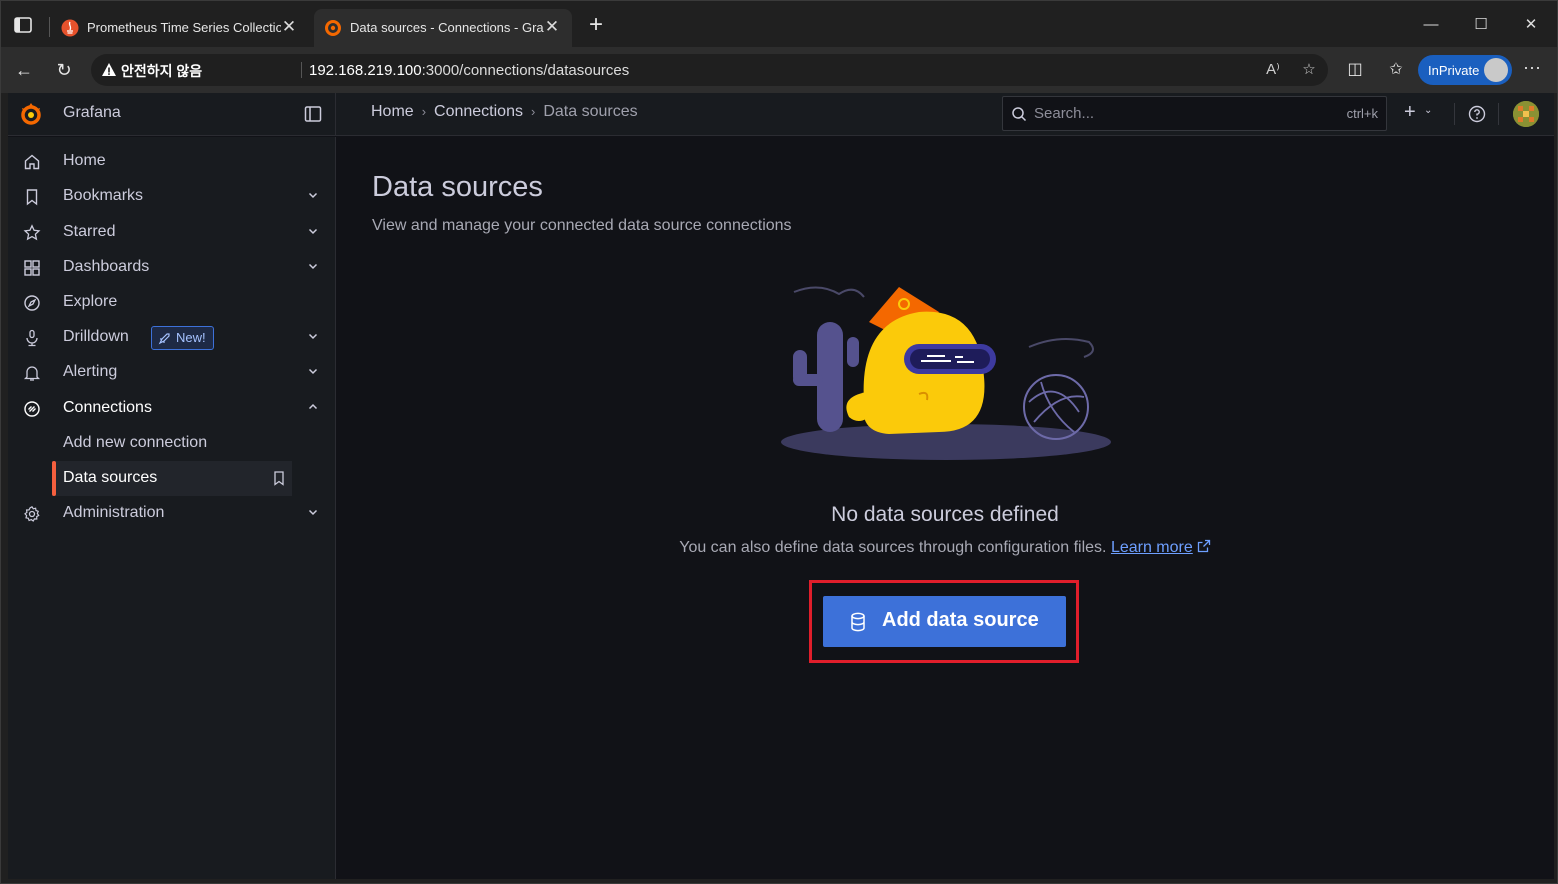 This screenshot has height=884, width=1558. What do you see at coordinates (32, 409) in the screenshot?
I see `connections-icon` at bounding box center [32, 409].